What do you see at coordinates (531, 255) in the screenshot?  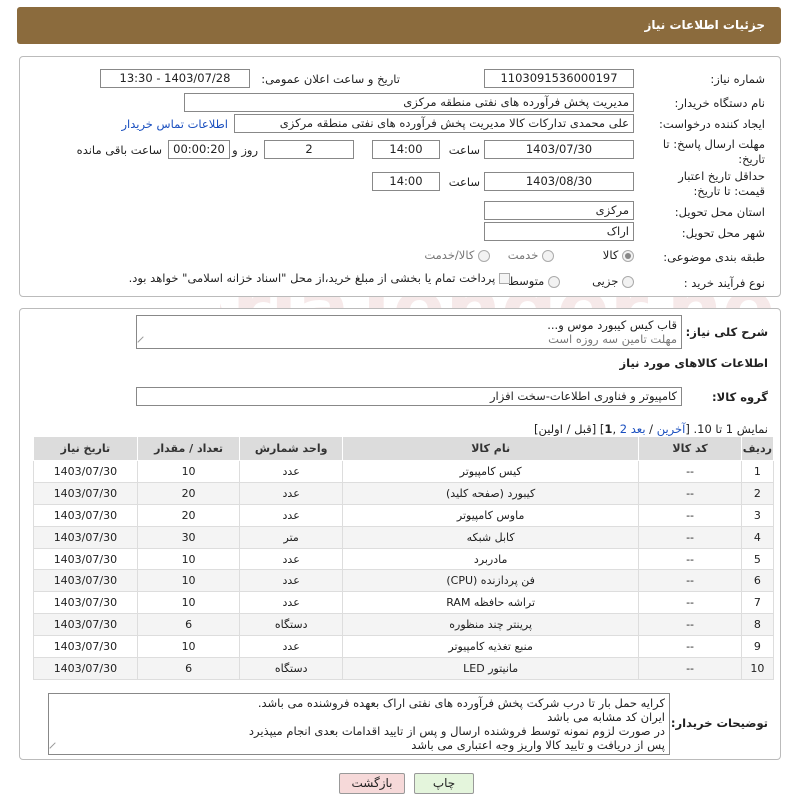 I see `category-option-service: خدمت` at bounding box center [531, 255].